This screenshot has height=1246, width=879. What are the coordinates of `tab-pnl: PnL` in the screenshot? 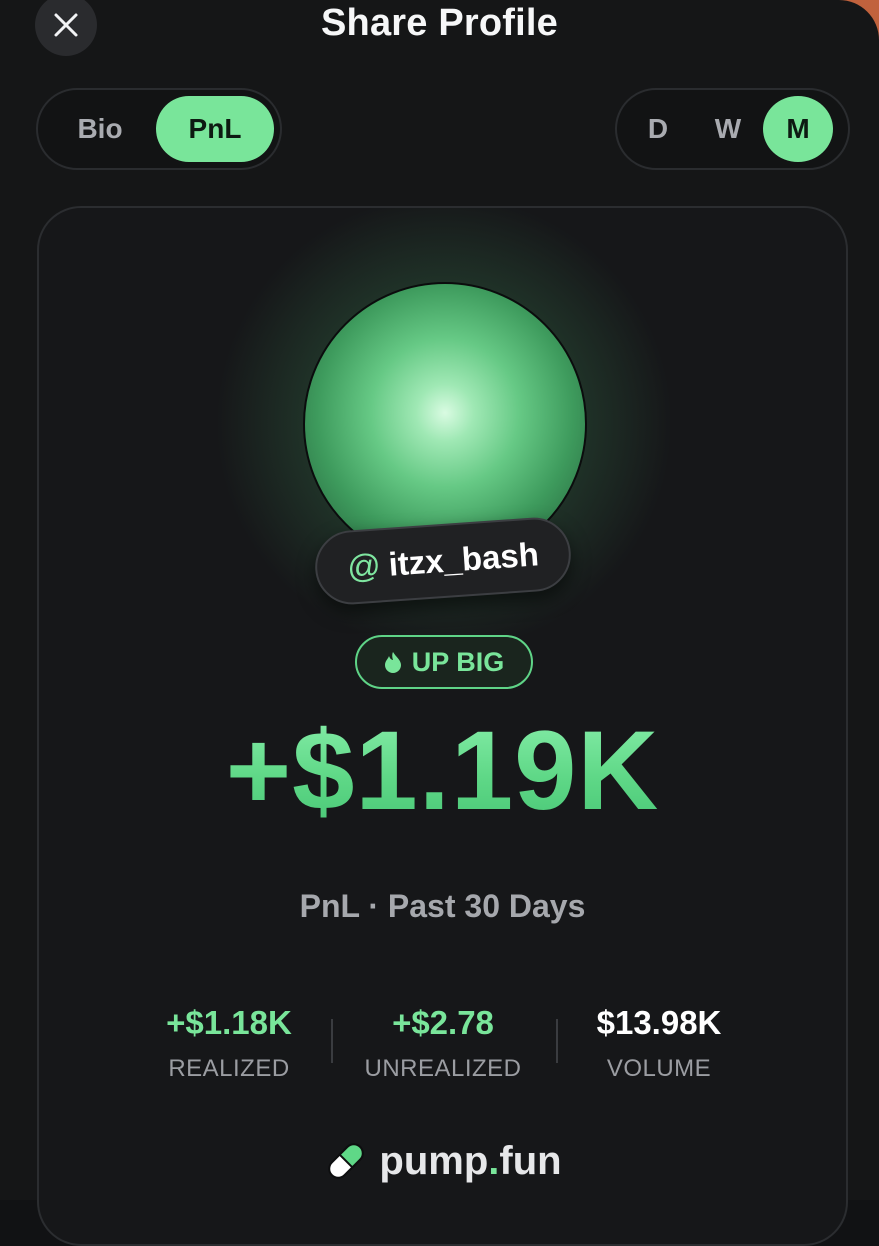 It's located at (215, 129).